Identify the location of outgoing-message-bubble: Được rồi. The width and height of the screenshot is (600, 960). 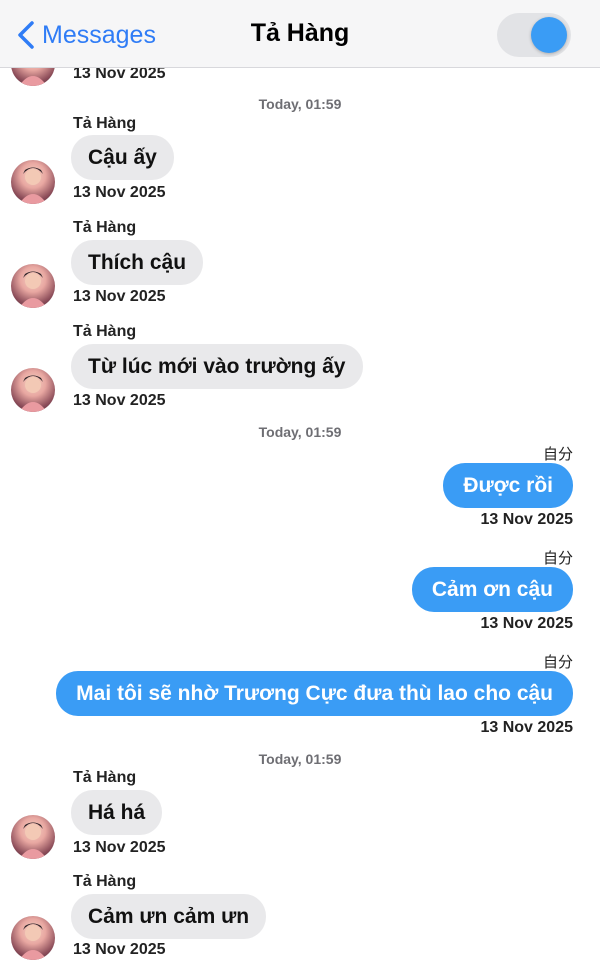
(508, 485).